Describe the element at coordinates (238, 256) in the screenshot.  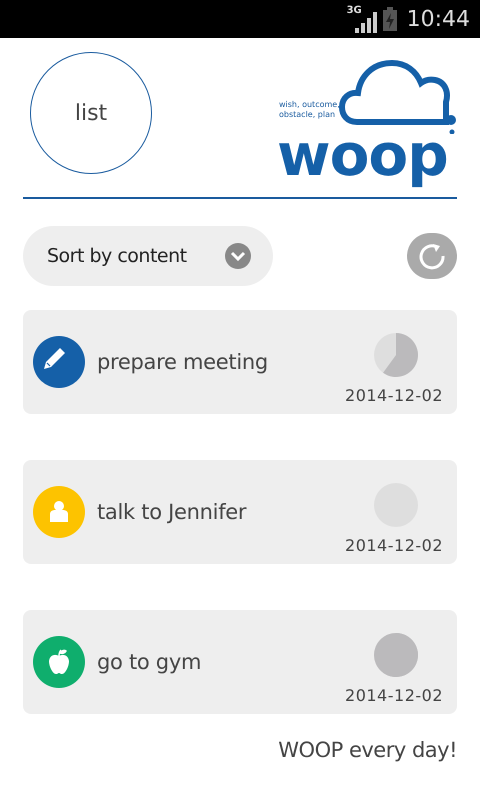
I see `chevron-down-icon` at that location.